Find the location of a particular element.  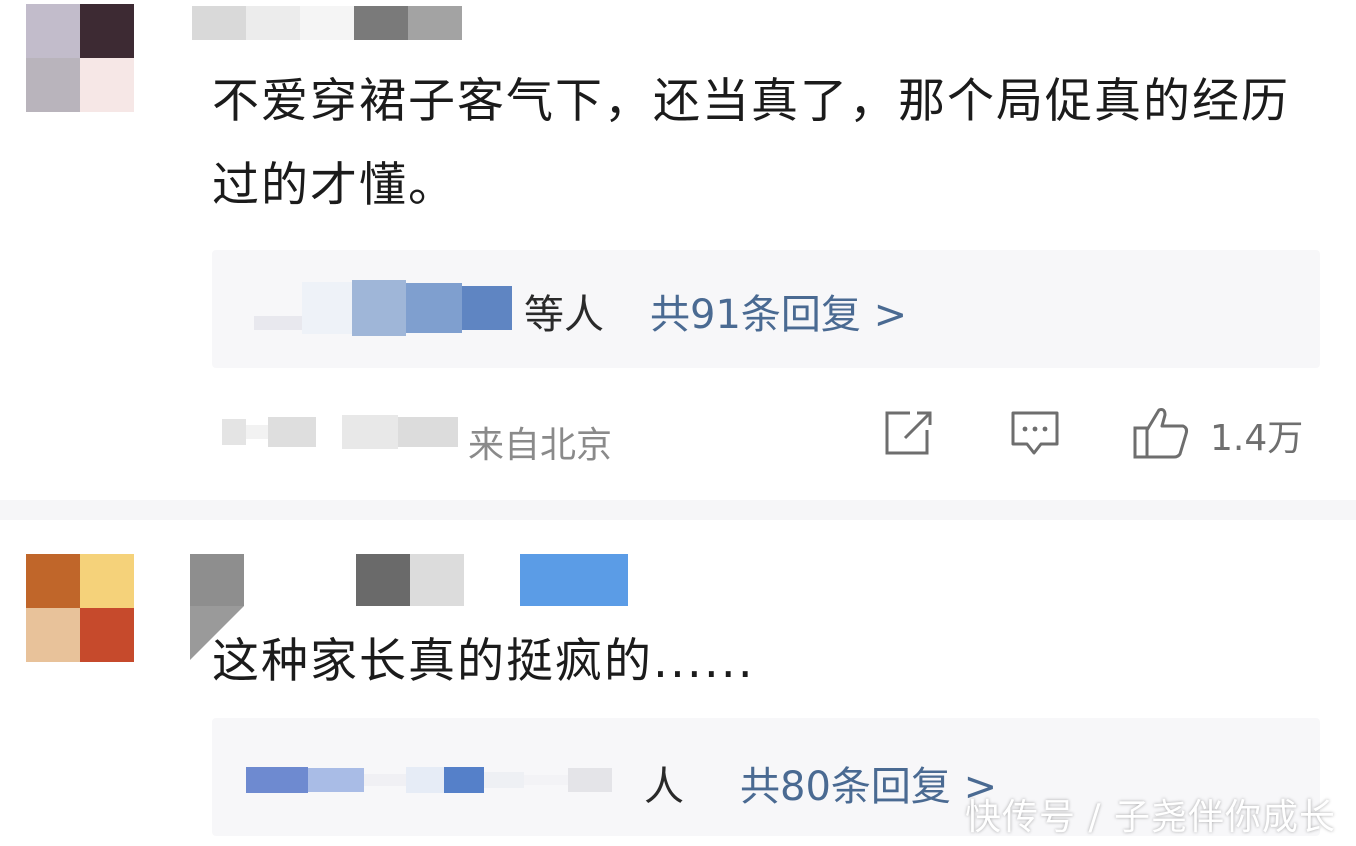

reply-preview: 等人 共91条回复 > is located at coordinates (766, 309).